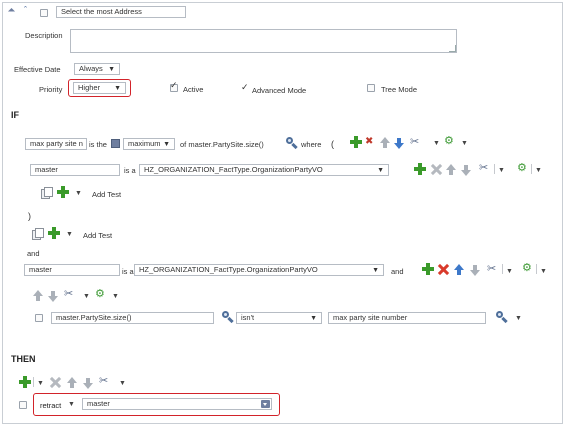 This screenshot has width=567, height=428. I want to click on textarea-resize-handle-icon, so click(452, 48).